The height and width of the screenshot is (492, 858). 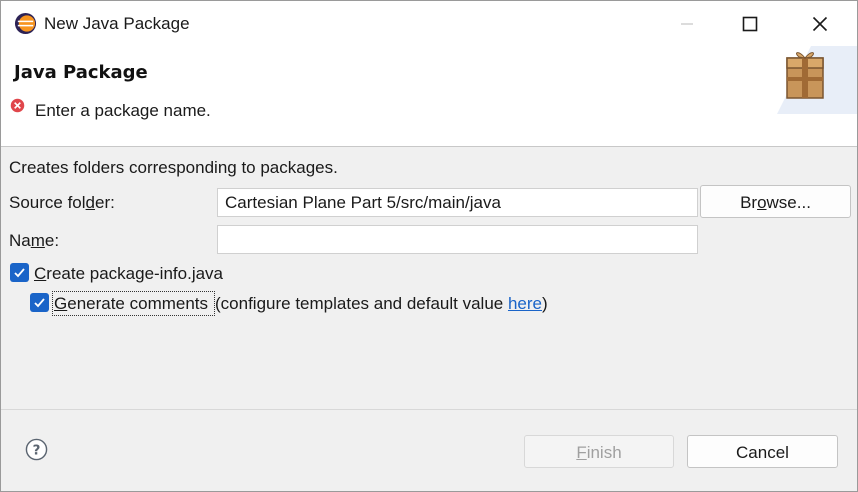 I want to click on minimize-button, so click(x=687, y=23).